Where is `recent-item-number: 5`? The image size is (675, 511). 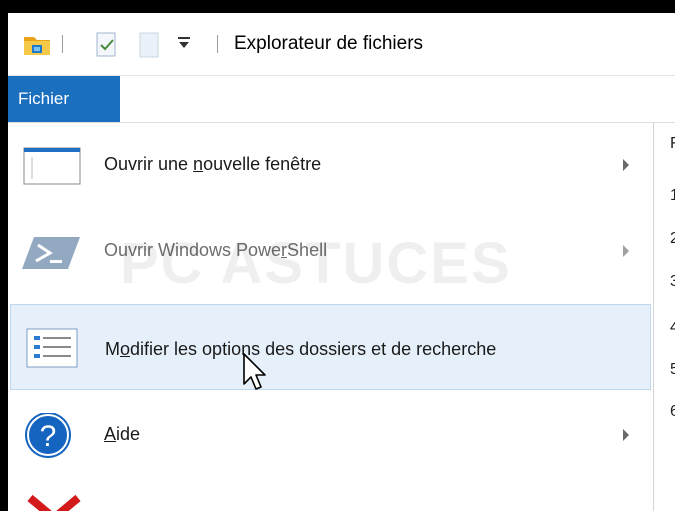
recent-item-number: 5 is located at coordinates (672, 370).